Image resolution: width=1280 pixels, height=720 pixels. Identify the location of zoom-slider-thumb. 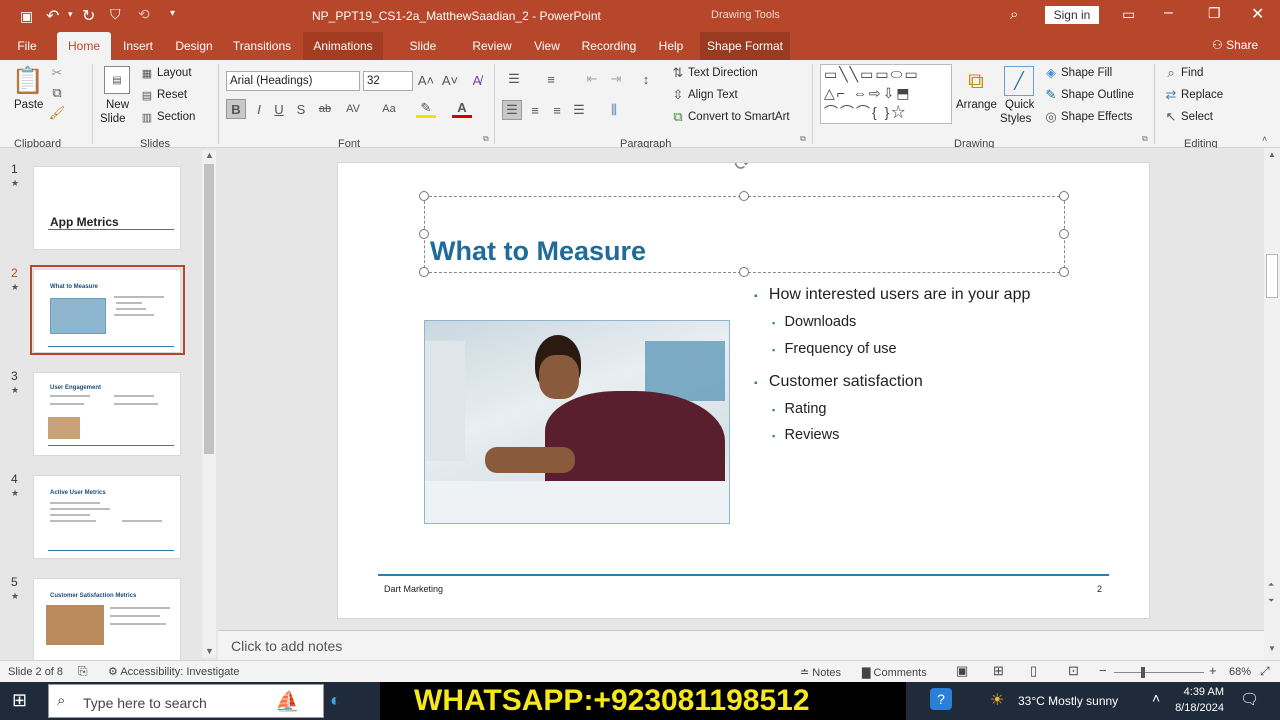
(1143, 672).